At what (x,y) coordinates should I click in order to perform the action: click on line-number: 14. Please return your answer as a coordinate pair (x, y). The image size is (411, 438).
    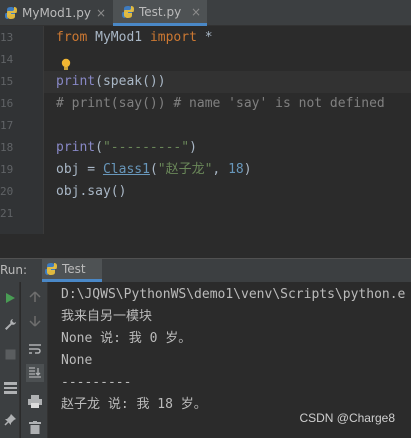
    Looking at the image, I should click on (7, 59).